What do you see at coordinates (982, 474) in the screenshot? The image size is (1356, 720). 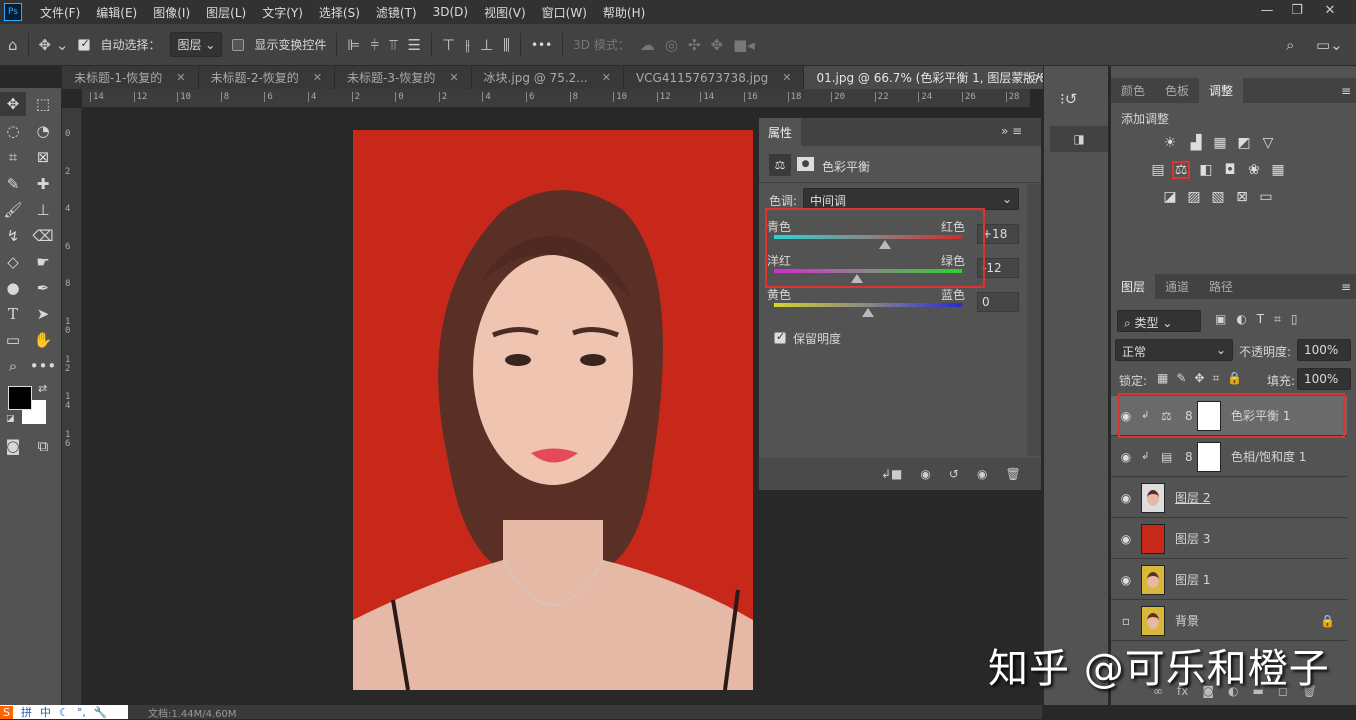 I see `visibility-icon: ◉` at bounding box center [982, 474].